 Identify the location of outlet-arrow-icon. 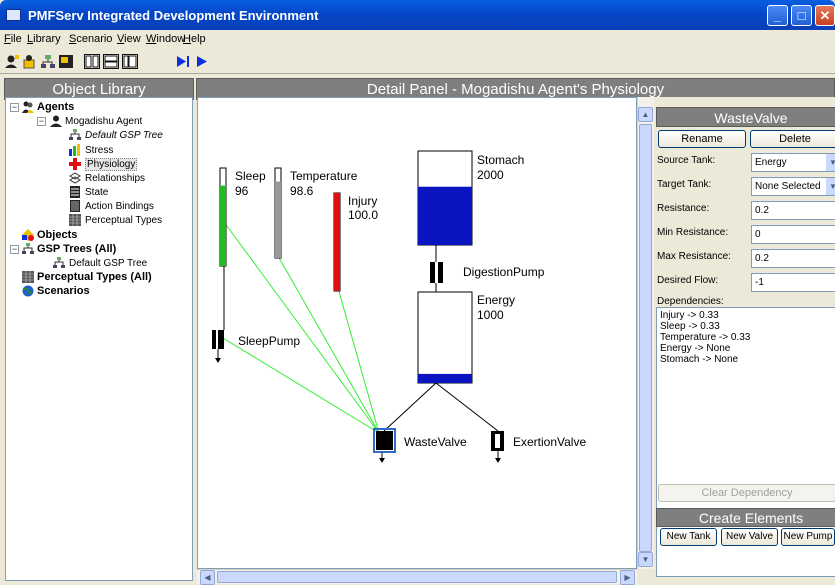
(218, 360).